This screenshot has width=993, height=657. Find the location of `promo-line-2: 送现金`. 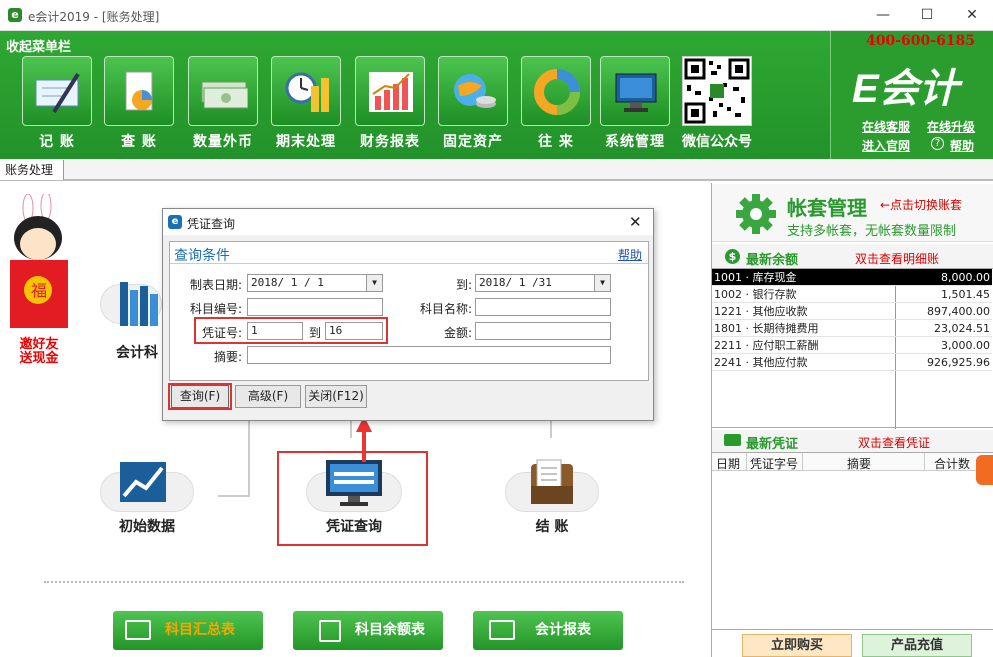

promo-line-2: 送现金 is located at coordinates (39, 358).